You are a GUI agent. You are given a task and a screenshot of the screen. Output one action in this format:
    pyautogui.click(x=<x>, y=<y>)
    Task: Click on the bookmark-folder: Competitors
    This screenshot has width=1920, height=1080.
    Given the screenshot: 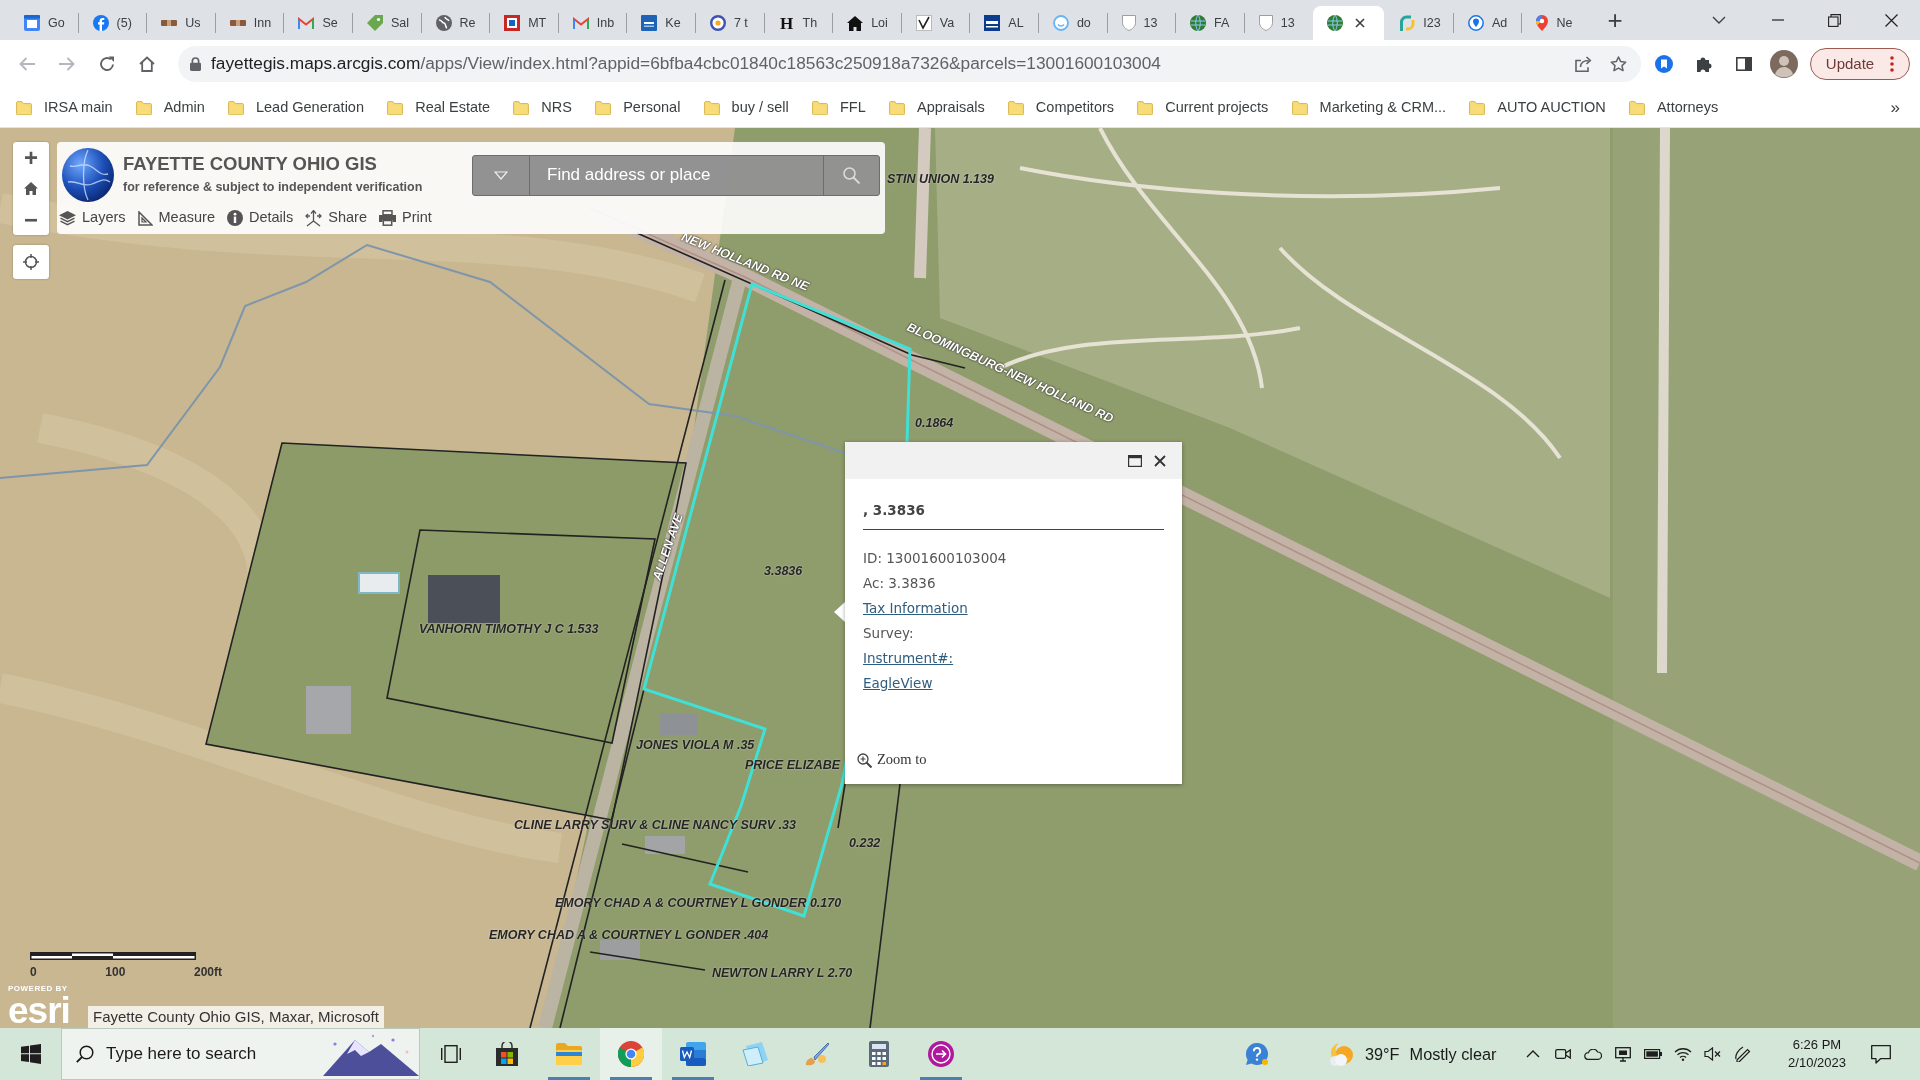 What is the action you would take?
    pyautogui.click(x=1061, y=107)
    